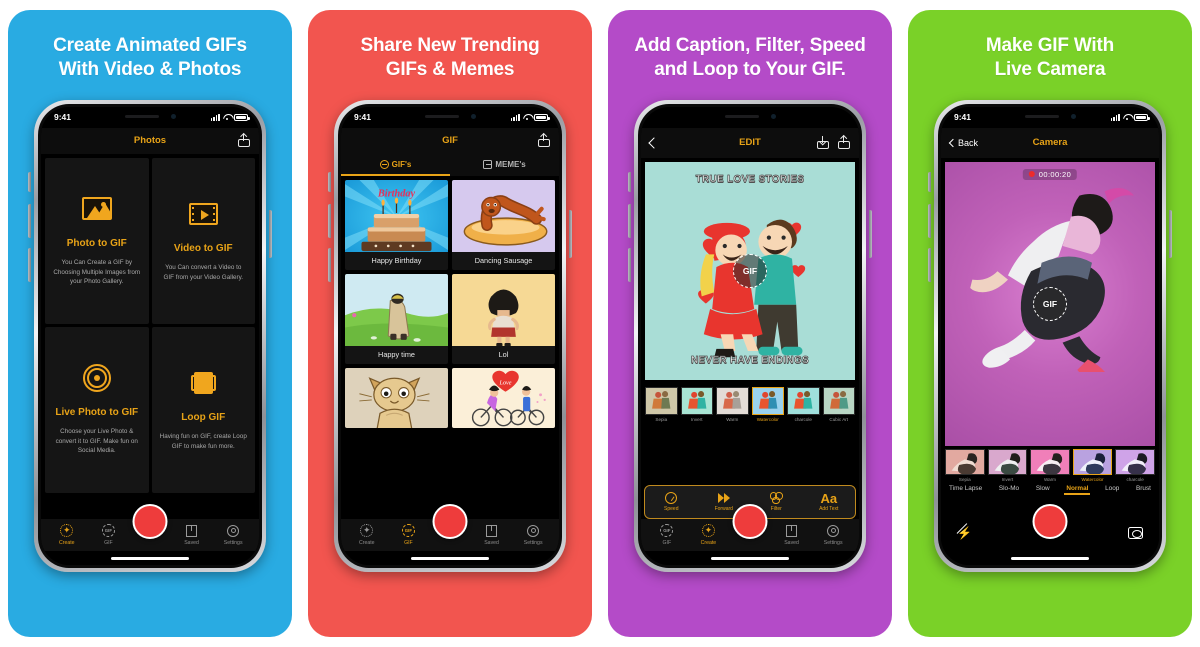  What do you see at coordinates (504, 165) in the screenshot?
I see `tab-memes: MEME's` at bounding box center [504, 165].